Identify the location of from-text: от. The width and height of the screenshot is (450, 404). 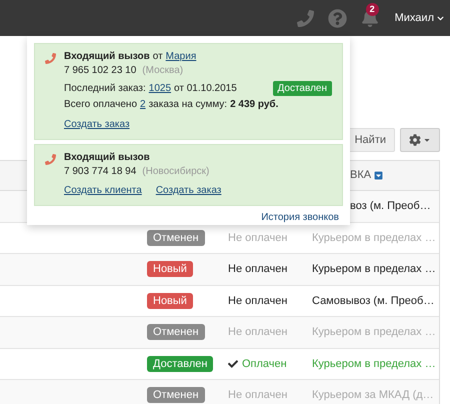
(157, 57).